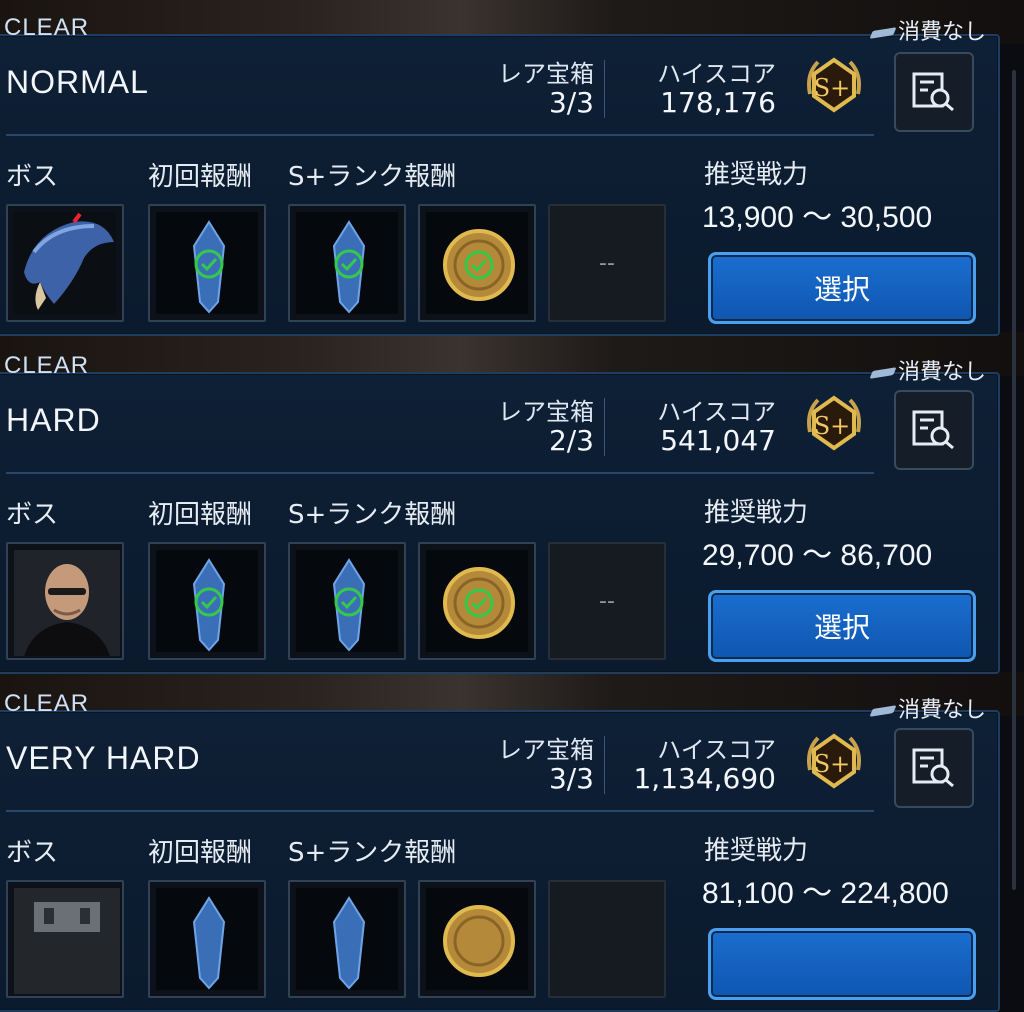  I want to click on difficulty-name: NORMAL, so click(77, 82).